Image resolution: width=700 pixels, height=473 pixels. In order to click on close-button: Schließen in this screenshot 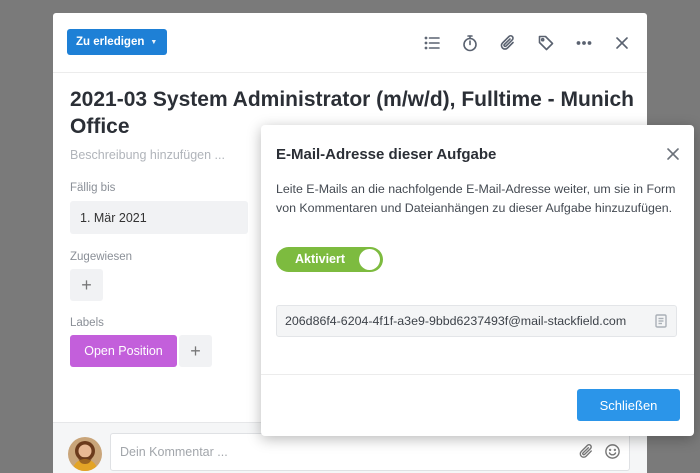, I will do `click(628, 405)`.